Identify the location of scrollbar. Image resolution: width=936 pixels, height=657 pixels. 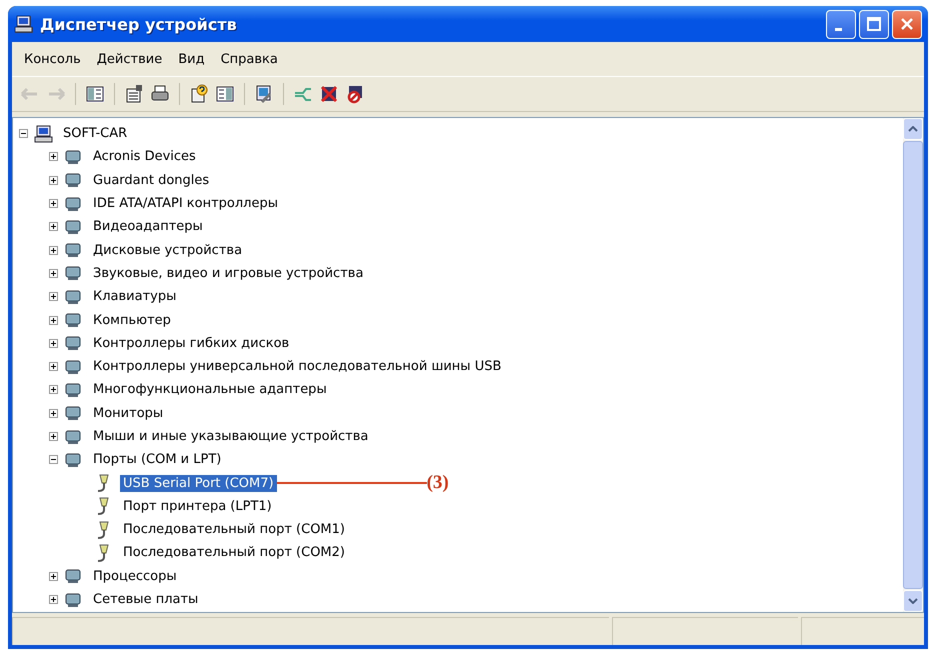
(913, 365).